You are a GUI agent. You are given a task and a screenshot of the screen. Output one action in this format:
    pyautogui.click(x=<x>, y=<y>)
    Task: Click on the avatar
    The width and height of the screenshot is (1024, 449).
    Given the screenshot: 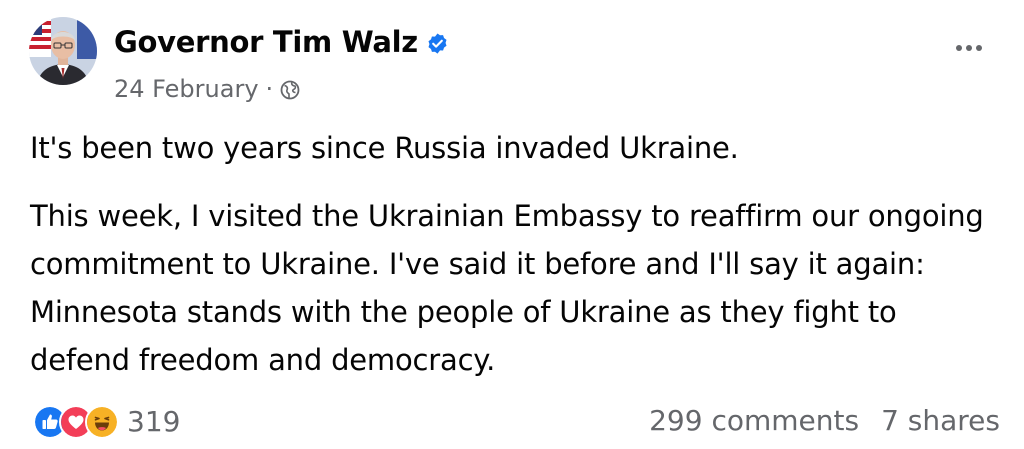 What is the action you would take?
    pyautogui.click(x=63, y=51)
    